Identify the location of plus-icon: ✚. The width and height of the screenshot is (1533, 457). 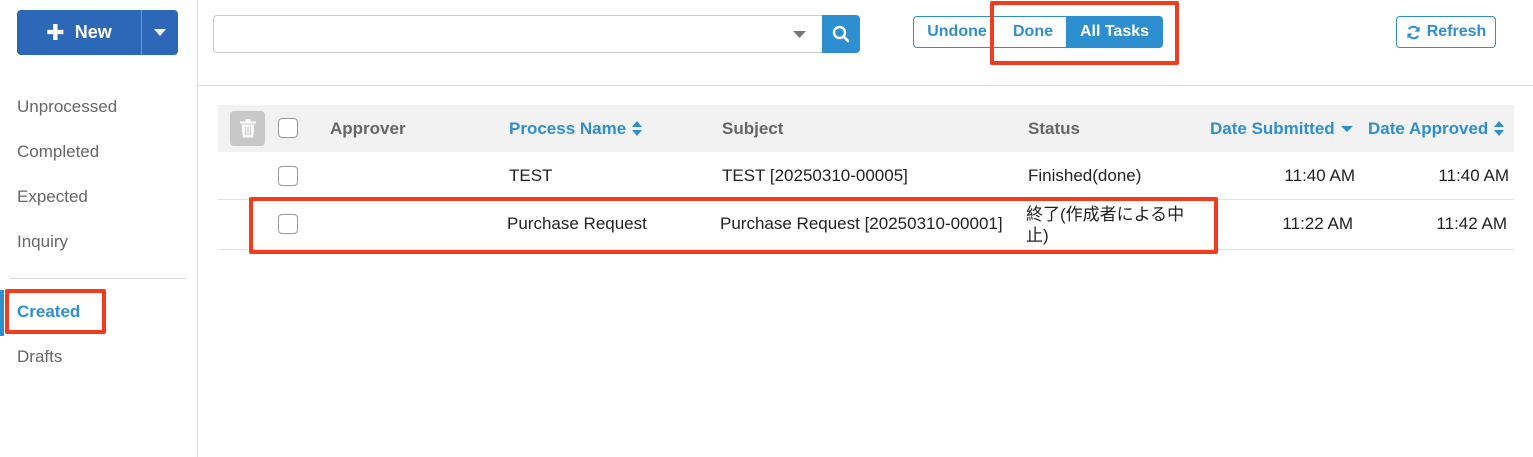
(55, 32).